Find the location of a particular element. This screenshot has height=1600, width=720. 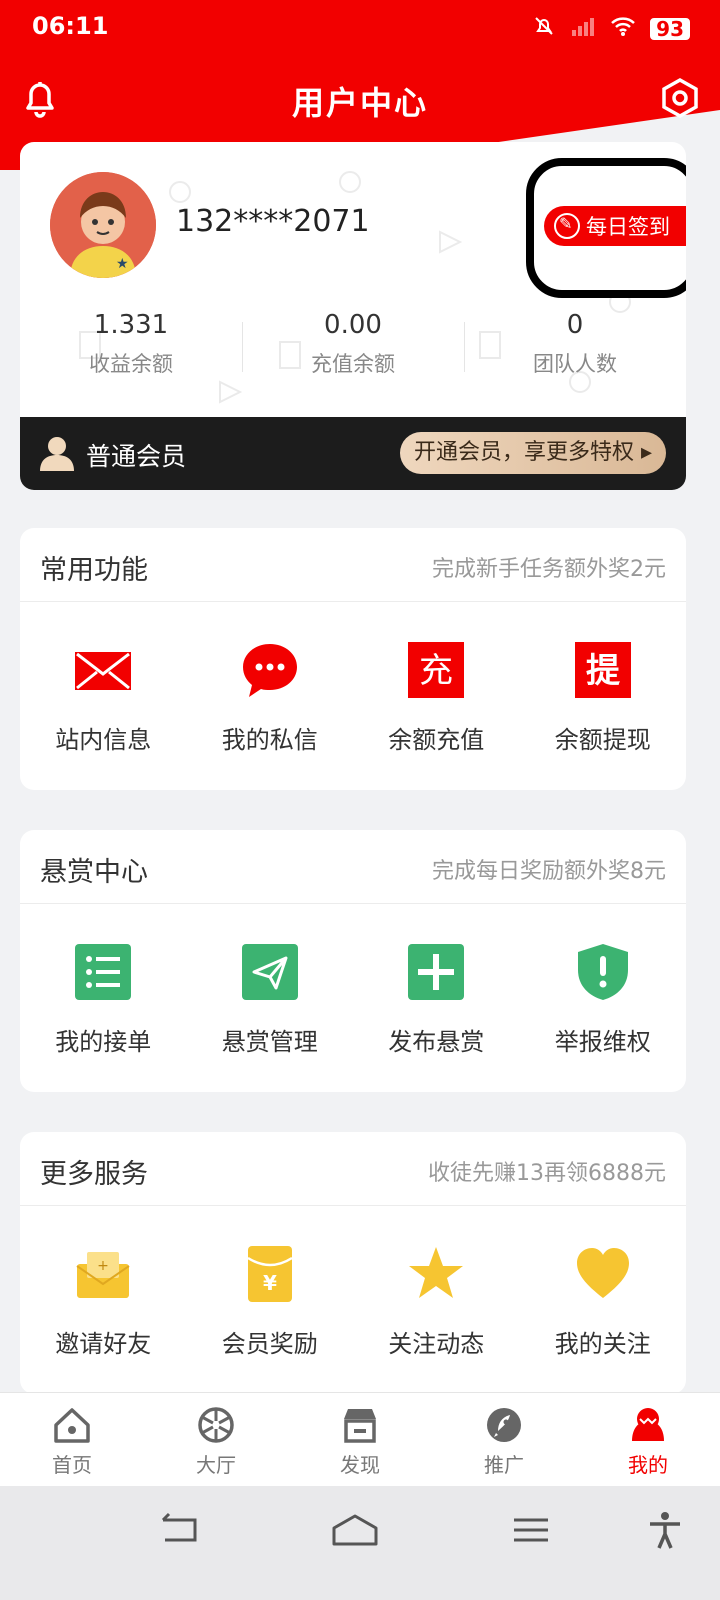

services-grid: + 邀请好友 ¥ 会员奖励 关注动态 我的关注 is located at coordinates (353, 1300).